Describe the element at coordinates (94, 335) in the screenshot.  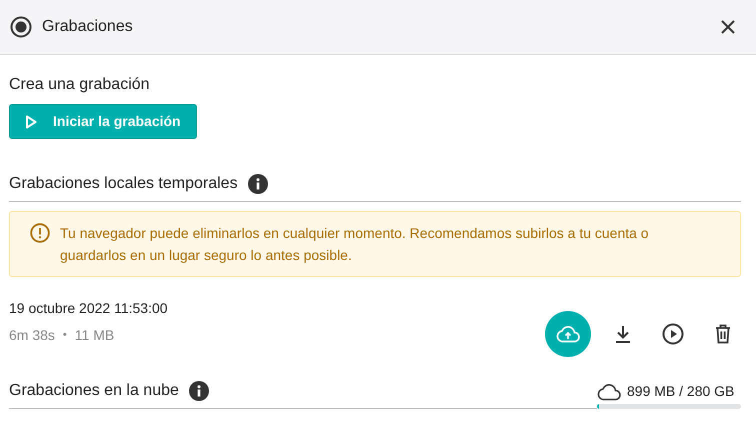
I see `recording-size: 11 MB` at that location.